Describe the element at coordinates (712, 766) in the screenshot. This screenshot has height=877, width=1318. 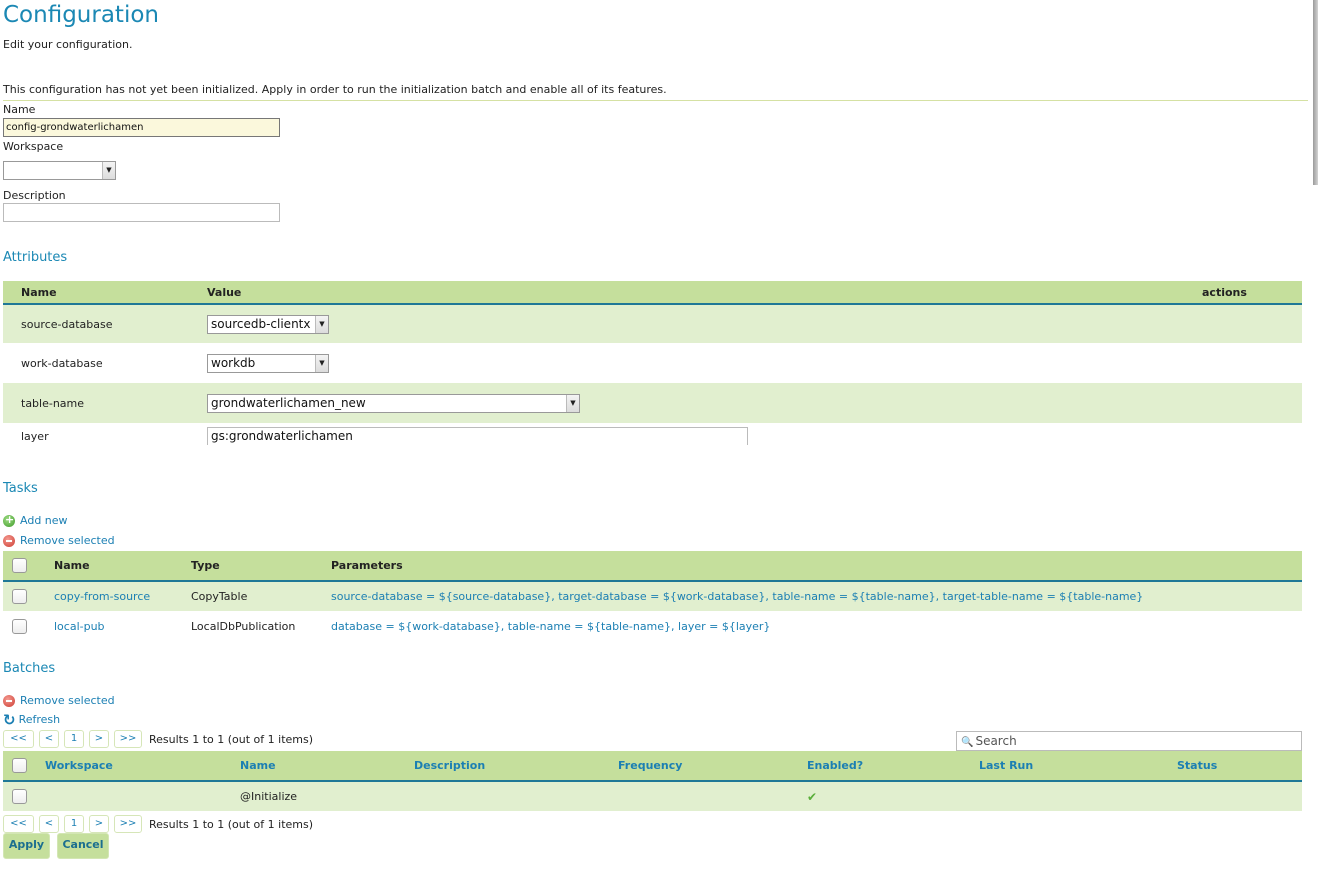
I see `col-frequency: Frequency` at that location.